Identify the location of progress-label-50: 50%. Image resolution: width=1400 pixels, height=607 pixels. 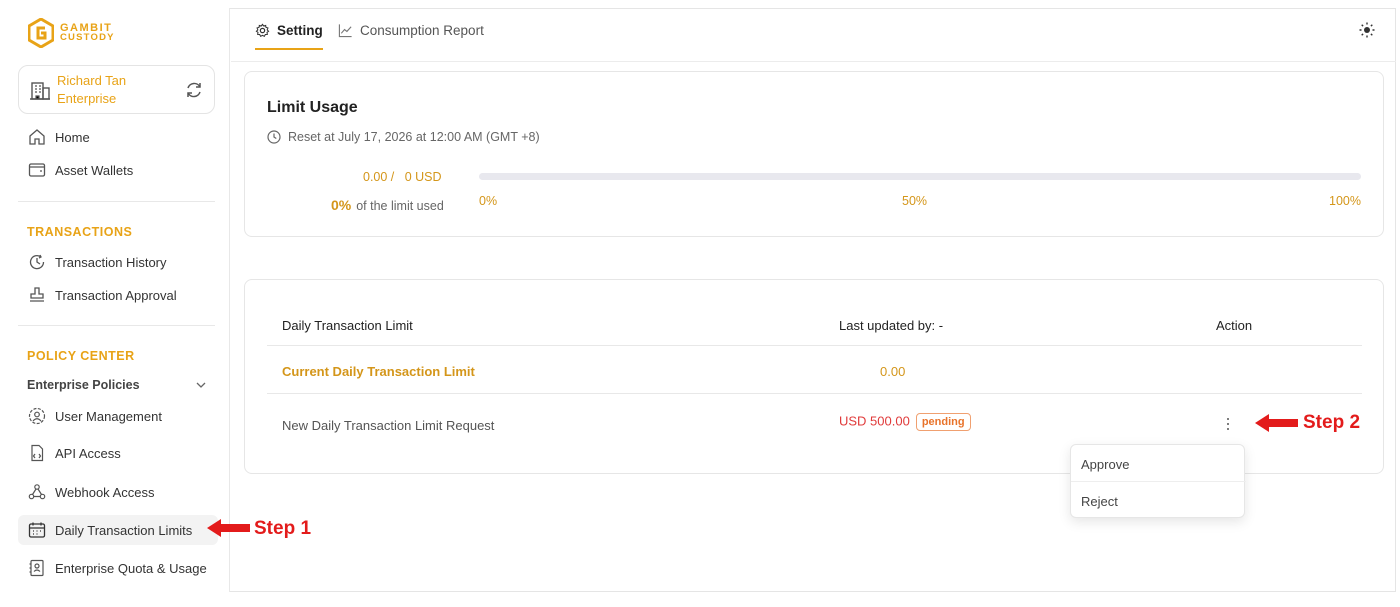
(915, 201).